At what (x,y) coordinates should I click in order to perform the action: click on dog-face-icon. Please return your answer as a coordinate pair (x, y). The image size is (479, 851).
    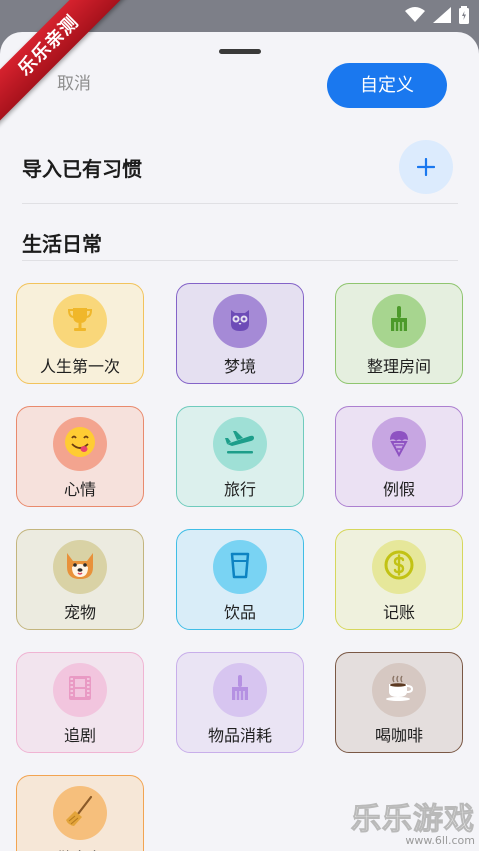
    Looking at the image, I should click on (80, 567).